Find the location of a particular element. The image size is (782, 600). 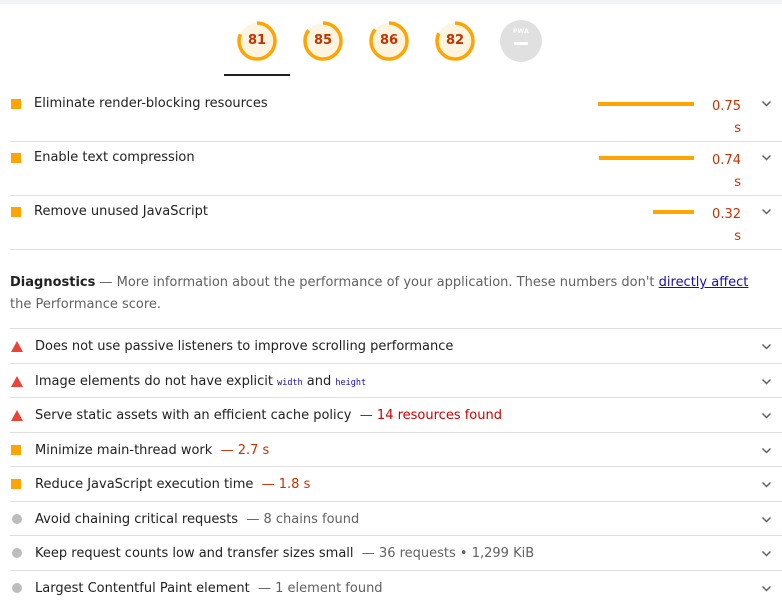

gauge-seo: 82 is located at coordinates (455, 41).